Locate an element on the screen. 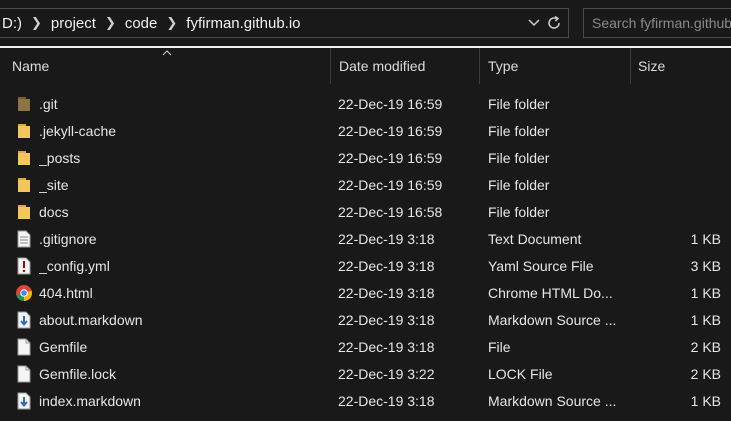 The image size is (731, 421). column-name: Name is located at coordinates (30, 66).